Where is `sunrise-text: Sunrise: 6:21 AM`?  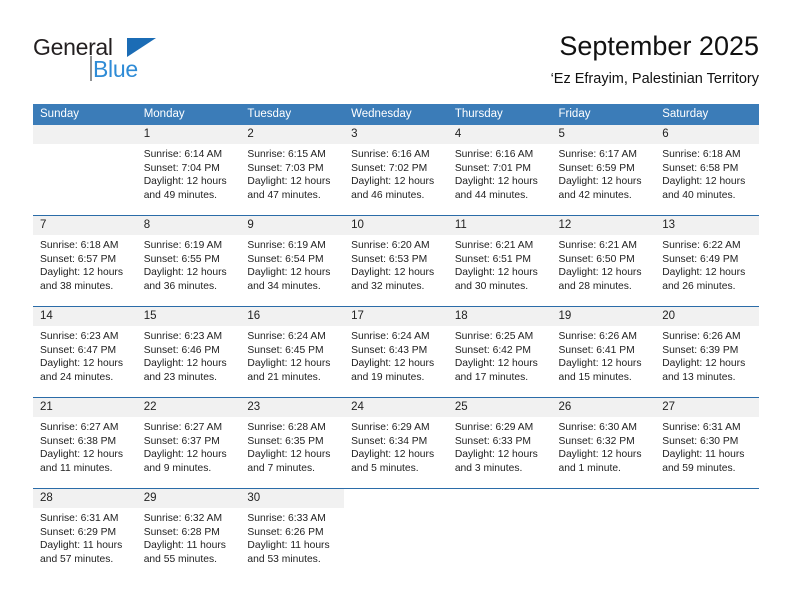 sunrise-text: Sunrise: 6:21 AM is located at coordinates (597, 245).